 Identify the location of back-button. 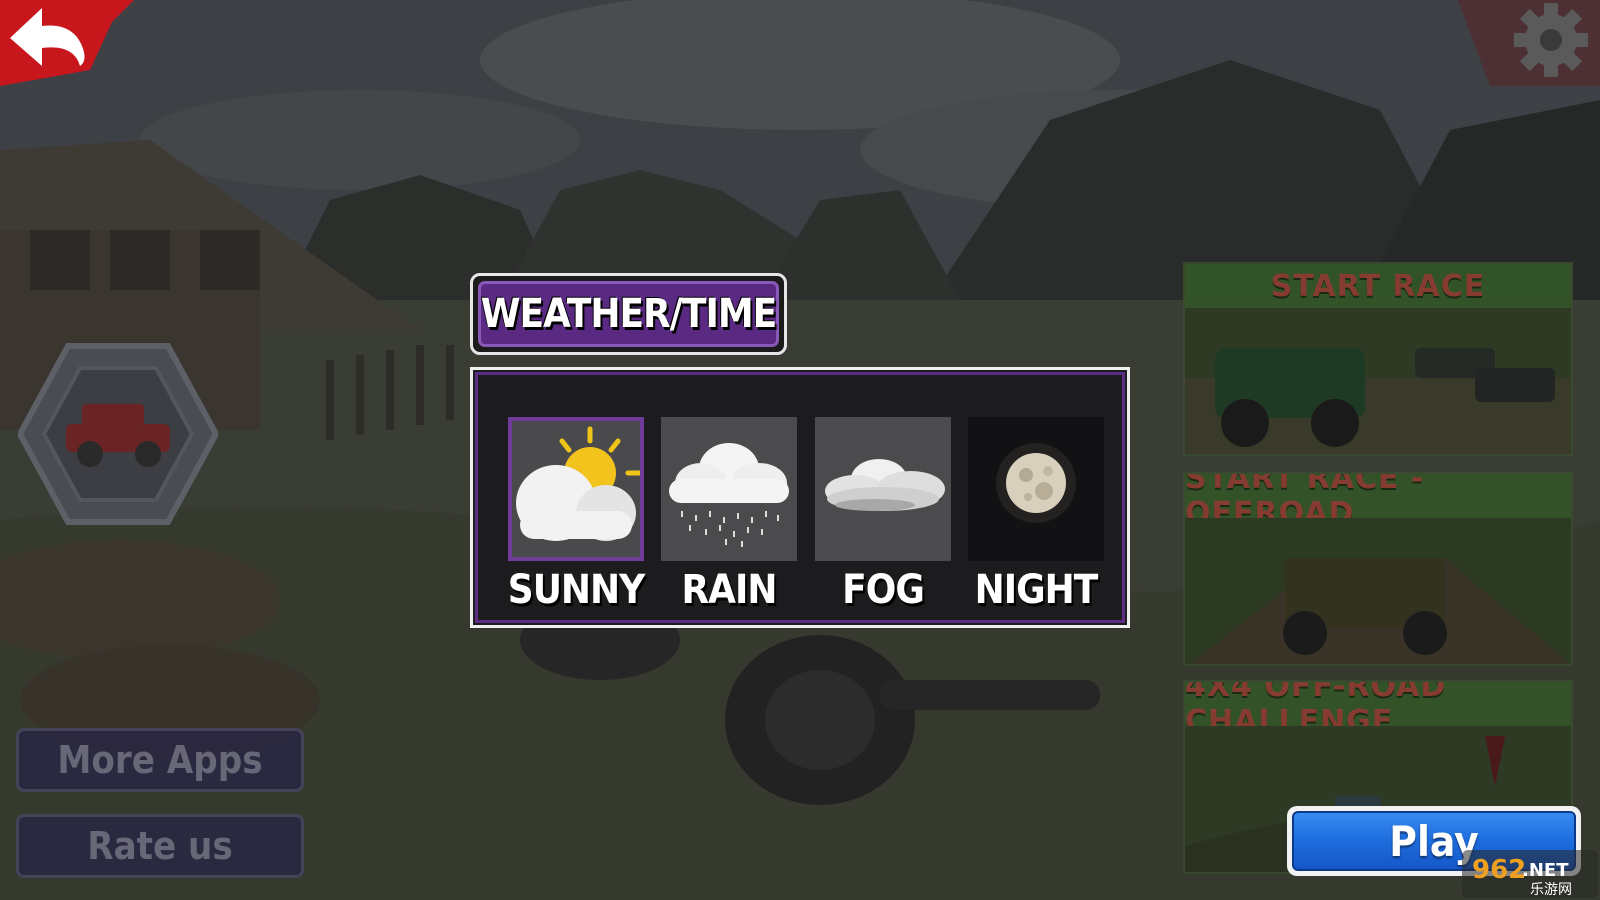
(70, 43).